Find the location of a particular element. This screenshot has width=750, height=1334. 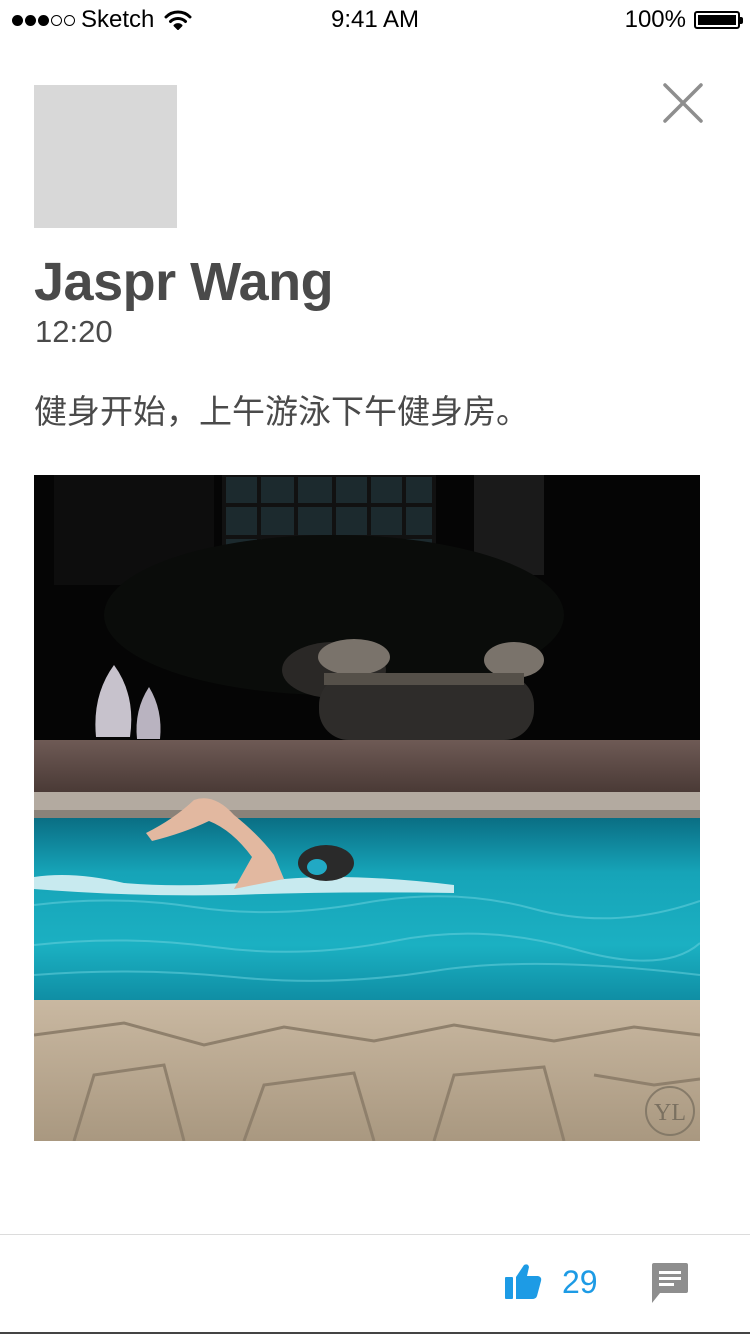

author-name: Jaspr Wang is located at coordinates (184, 282).